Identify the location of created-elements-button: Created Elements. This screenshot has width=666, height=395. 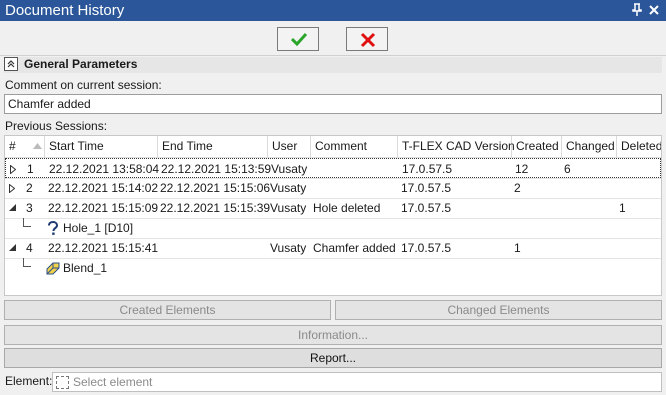
(167, 310).